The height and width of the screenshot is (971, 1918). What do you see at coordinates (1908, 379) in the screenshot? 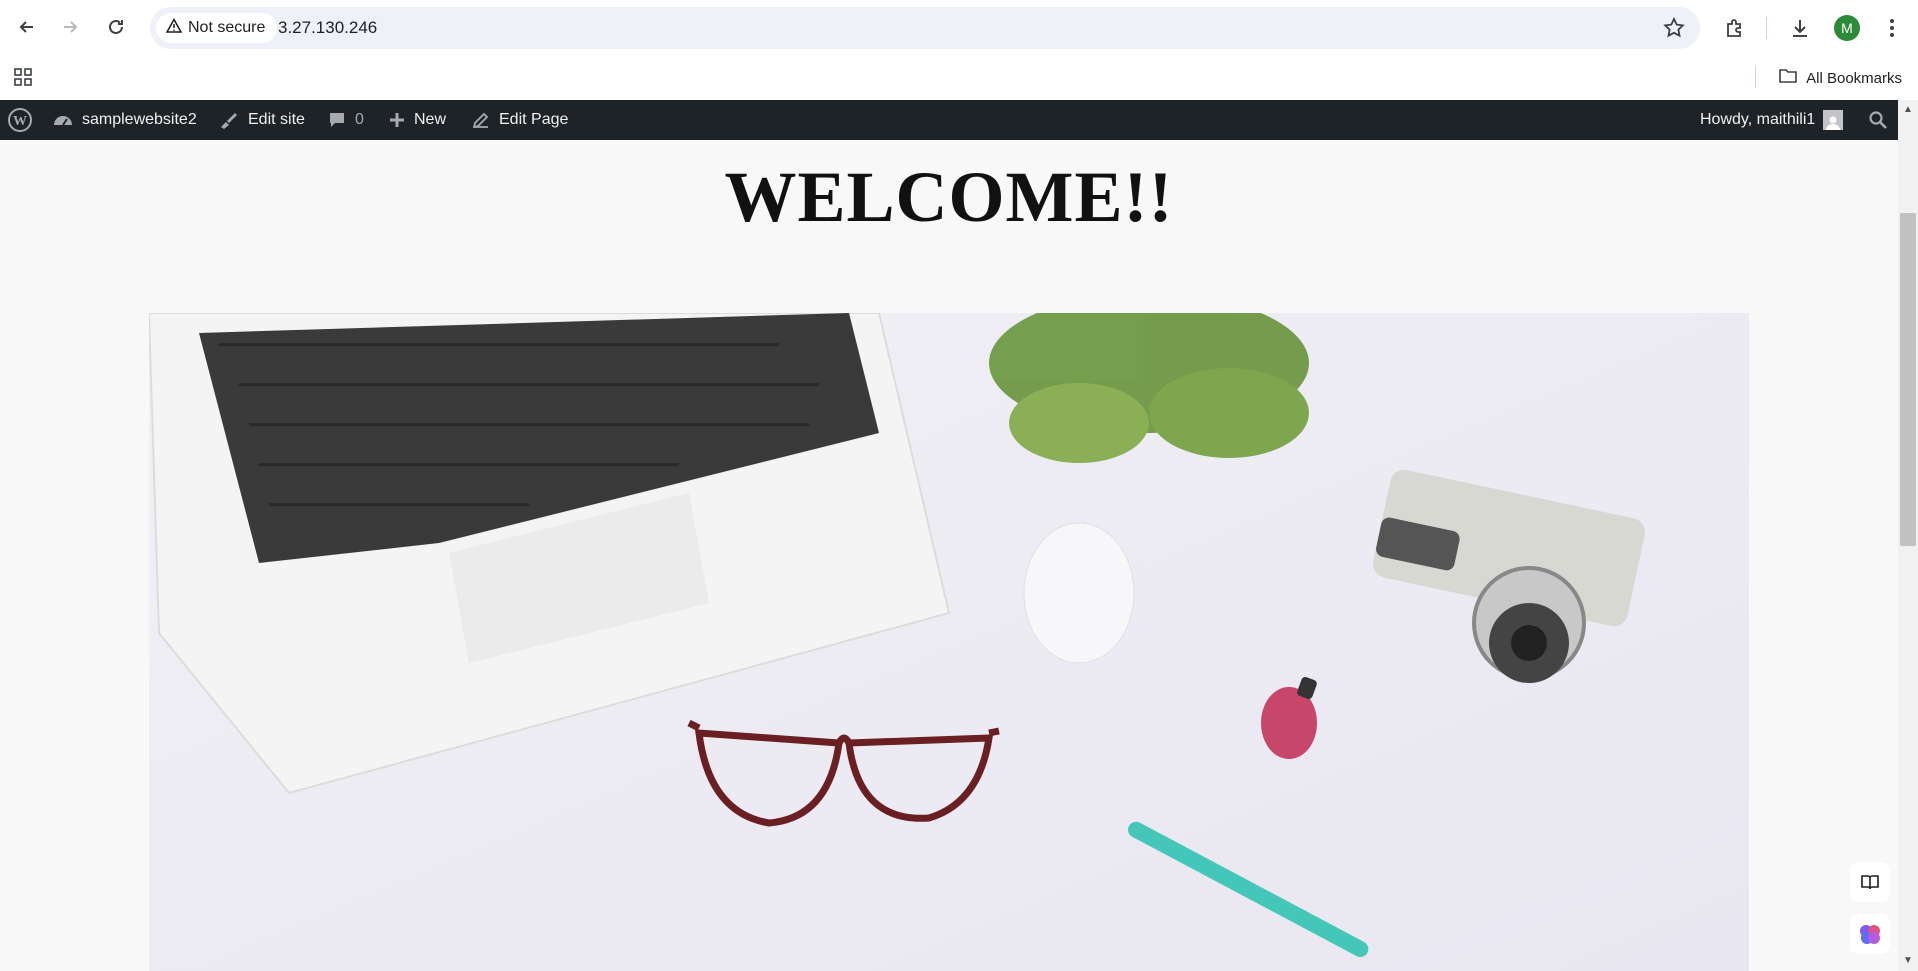
I see `scrollbar-thumb` at bounding box center [1908, 379].